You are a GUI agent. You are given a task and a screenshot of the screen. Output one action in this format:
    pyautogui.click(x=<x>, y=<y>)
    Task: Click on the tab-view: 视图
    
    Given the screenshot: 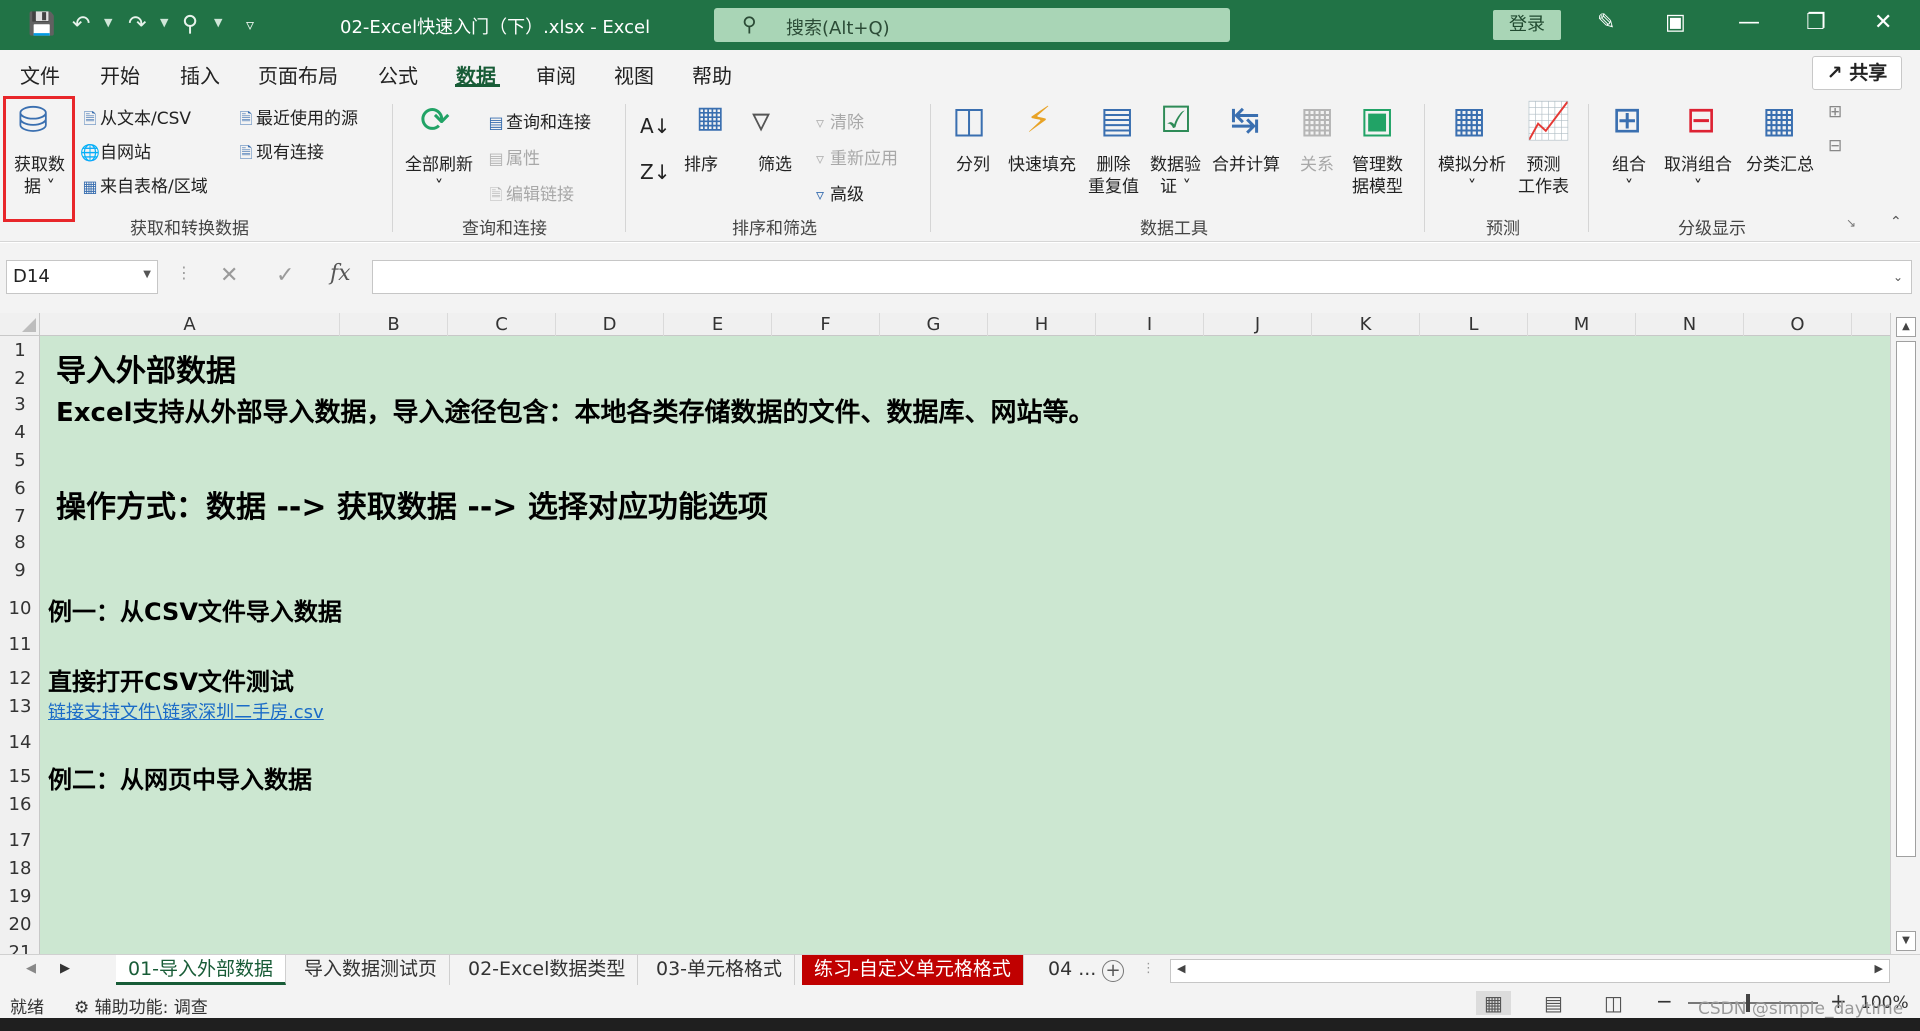 What is the action you would take?
    pyautogui.click(x=634, y=74)
    